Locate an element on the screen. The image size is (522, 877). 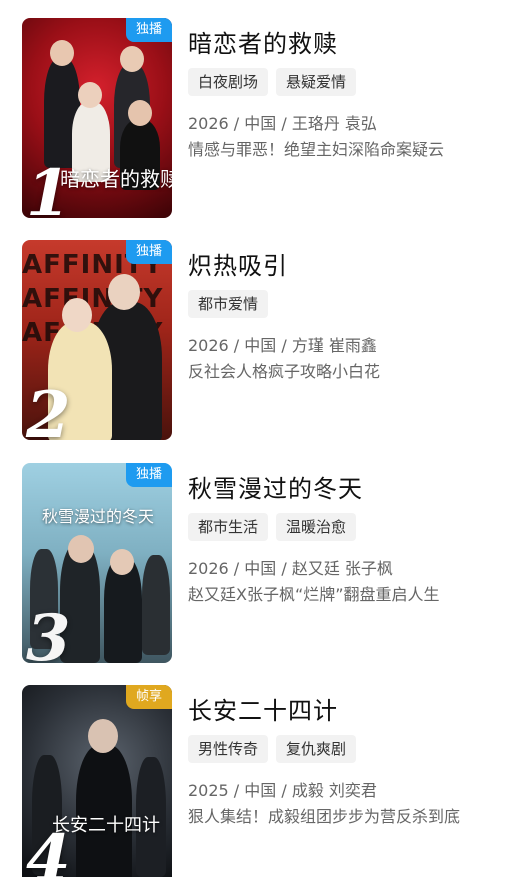
drama-poster: 暗恋者的救赎 1 独播 is located at coordinates (97, 118).